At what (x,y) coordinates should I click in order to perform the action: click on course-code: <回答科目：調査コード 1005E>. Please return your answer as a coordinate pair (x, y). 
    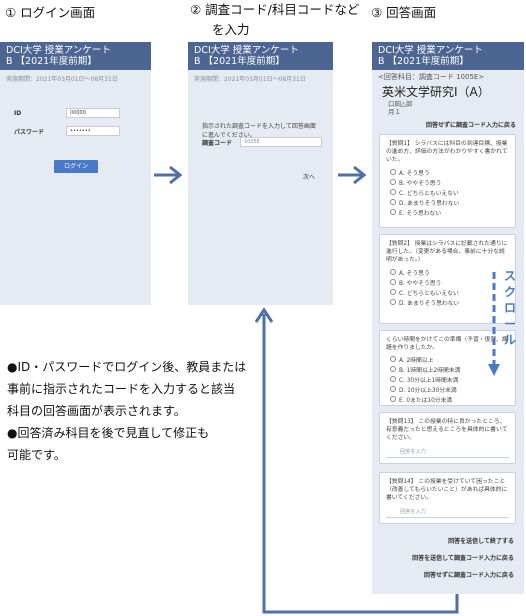
    Looking at the image, I should click on (431, 77).